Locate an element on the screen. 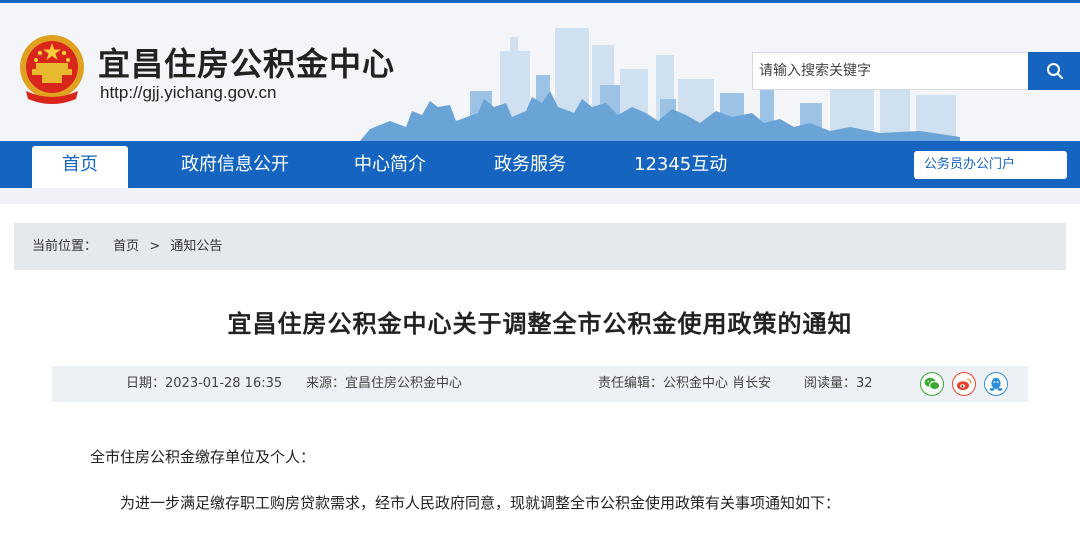  weibo-icon is located at coordinates (964, 384).